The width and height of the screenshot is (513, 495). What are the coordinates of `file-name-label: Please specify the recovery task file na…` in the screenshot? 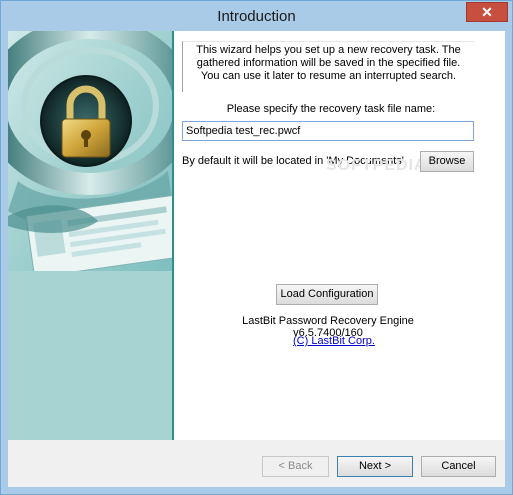 It's located at (331, 109).